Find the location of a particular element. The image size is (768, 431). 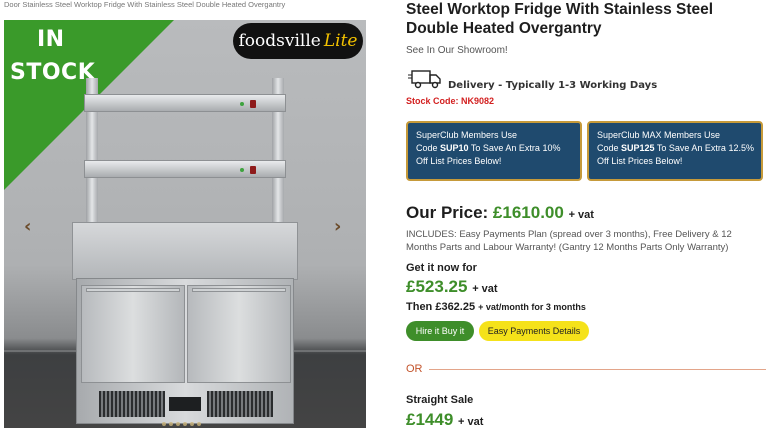

showroom-note: See In Our Showroom! is located at coordinates (457, 50).